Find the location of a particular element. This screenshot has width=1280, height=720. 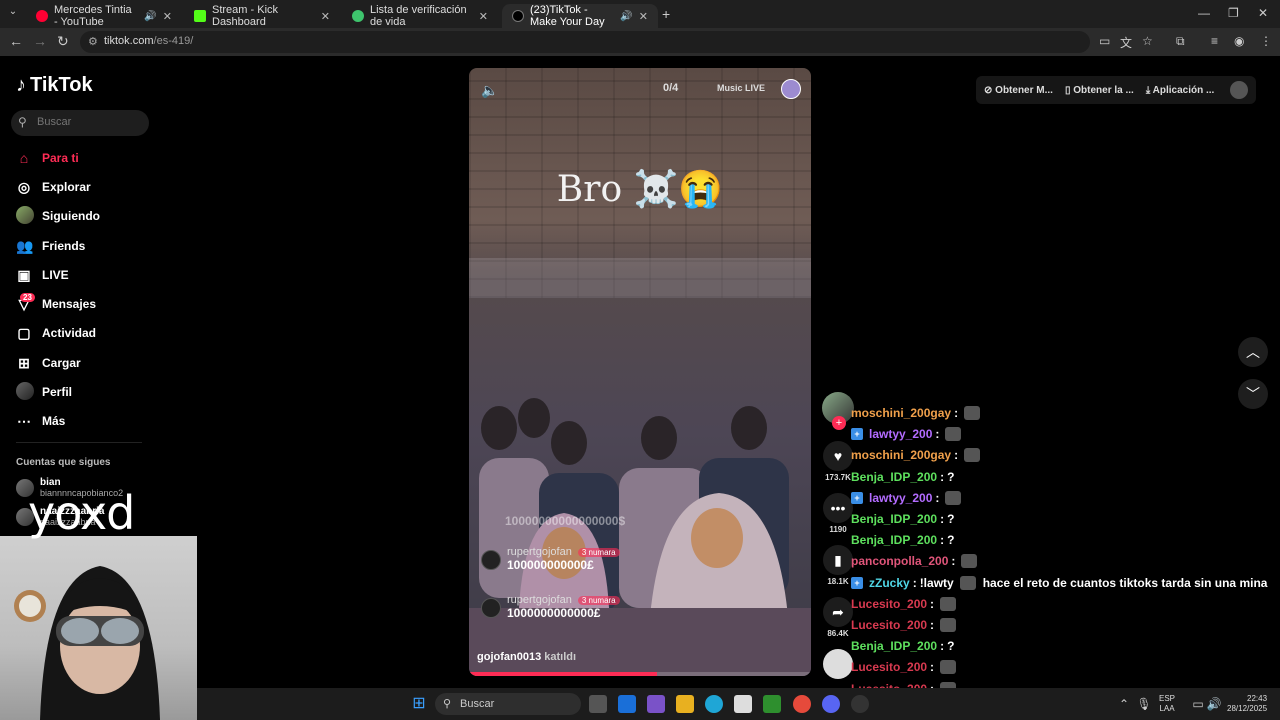

translate-icon: 文 is located at coordinates (1126, 42).